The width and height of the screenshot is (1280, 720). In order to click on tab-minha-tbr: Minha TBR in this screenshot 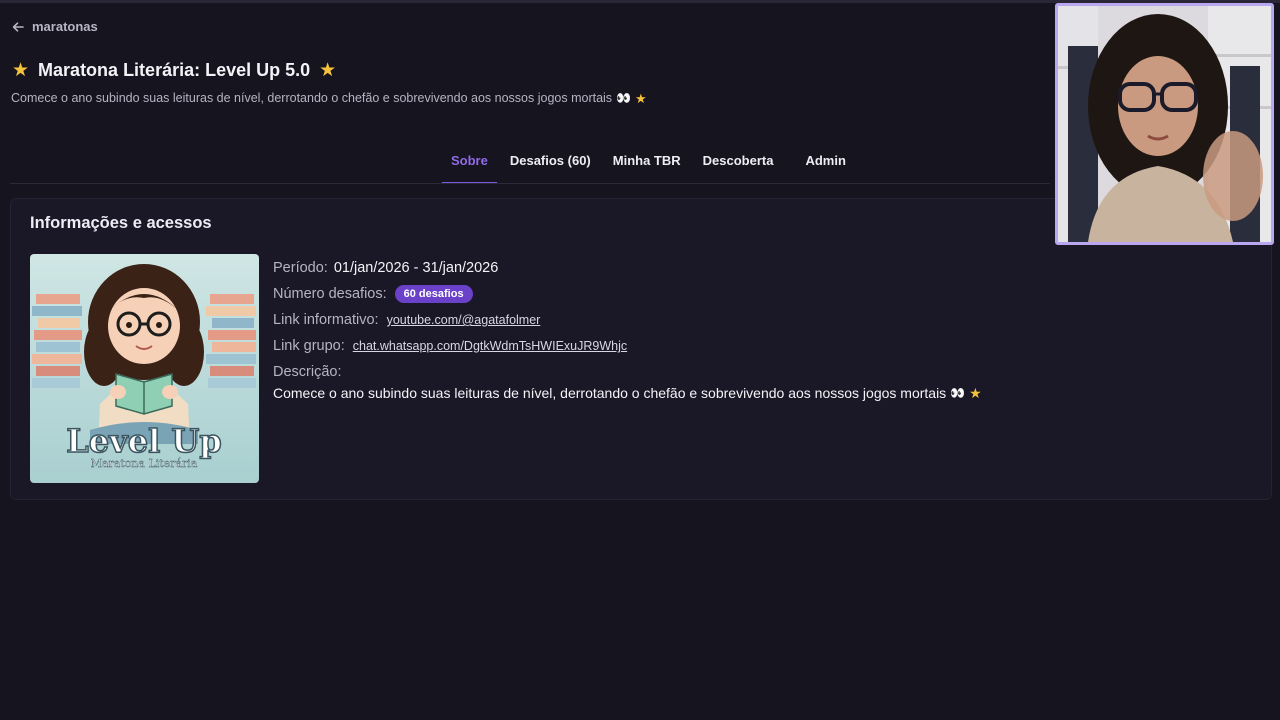, I will do `click(647, 165)`.